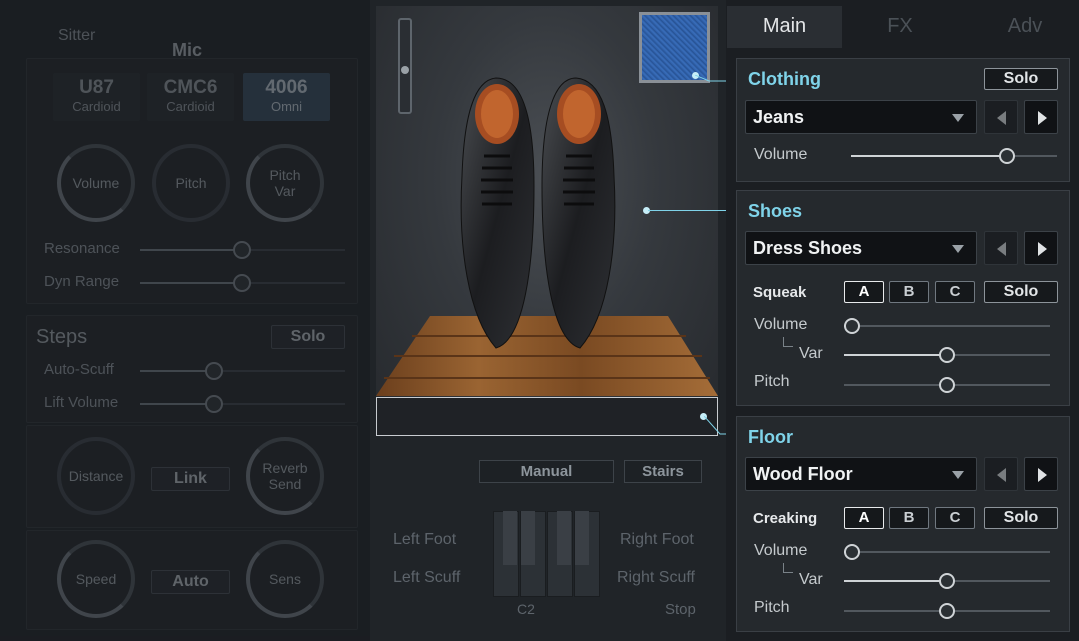  What do you see at coordinates (657, 539) in the screenshot?
I see `right-foot-label: Right Foot` at bounding box center [657, 539].